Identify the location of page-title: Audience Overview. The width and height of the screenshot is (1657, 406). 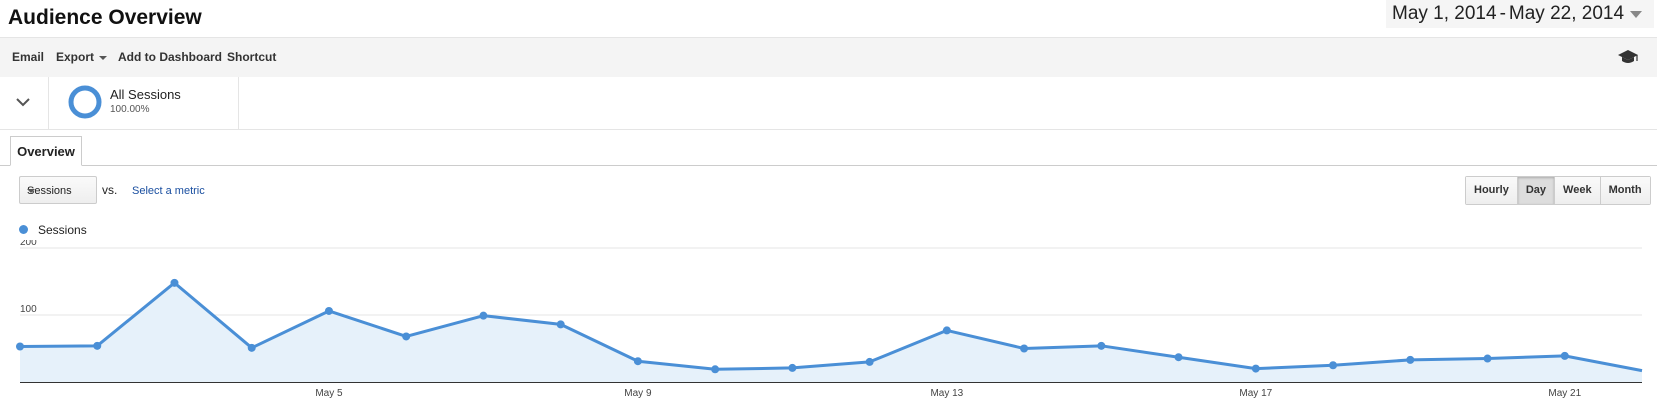
(105, 17).